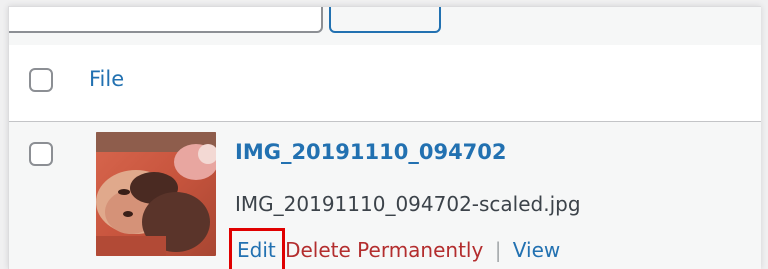 The width and height of the screenshot is (768, 269). Describe the element at coordinates (41, 154) in the screenshot. I see `row-select-checkbox` at that location.